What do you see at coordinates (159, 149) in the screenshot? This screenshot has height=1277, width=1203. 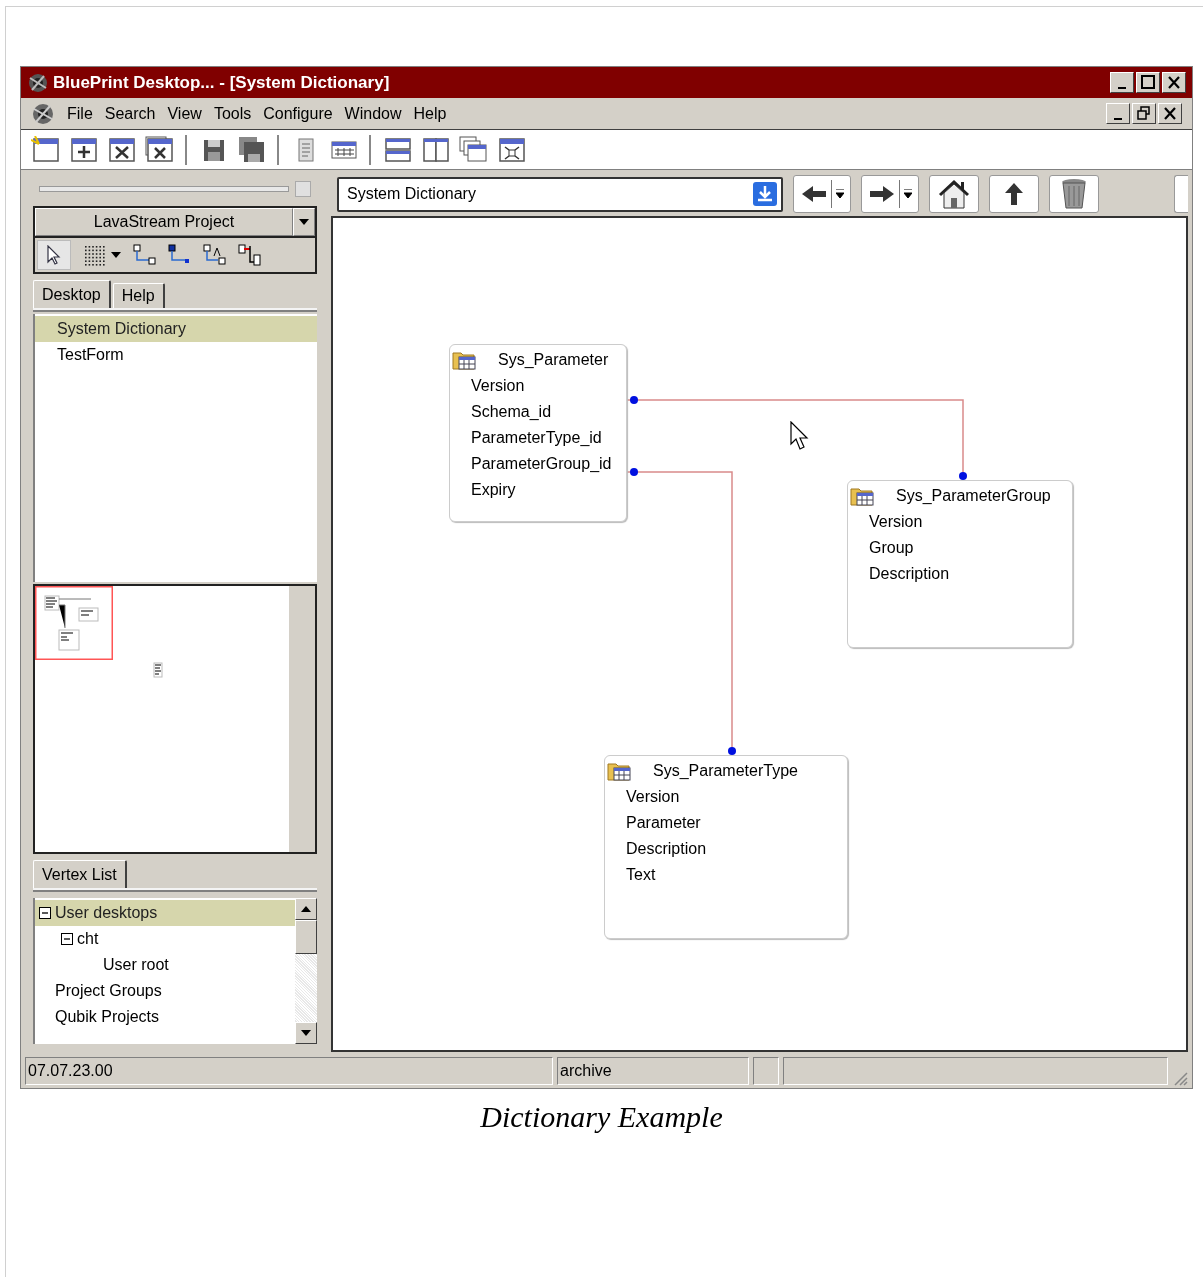 I see `close-all-windows-icon` at bounding box center [159, 149].